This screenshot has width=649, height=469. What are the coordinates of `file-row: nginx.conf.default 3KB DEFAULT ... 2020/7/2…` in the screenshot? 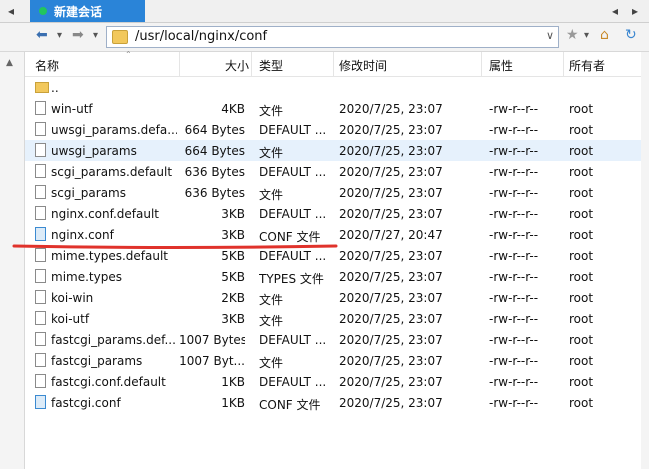 It's located at (333, 213).